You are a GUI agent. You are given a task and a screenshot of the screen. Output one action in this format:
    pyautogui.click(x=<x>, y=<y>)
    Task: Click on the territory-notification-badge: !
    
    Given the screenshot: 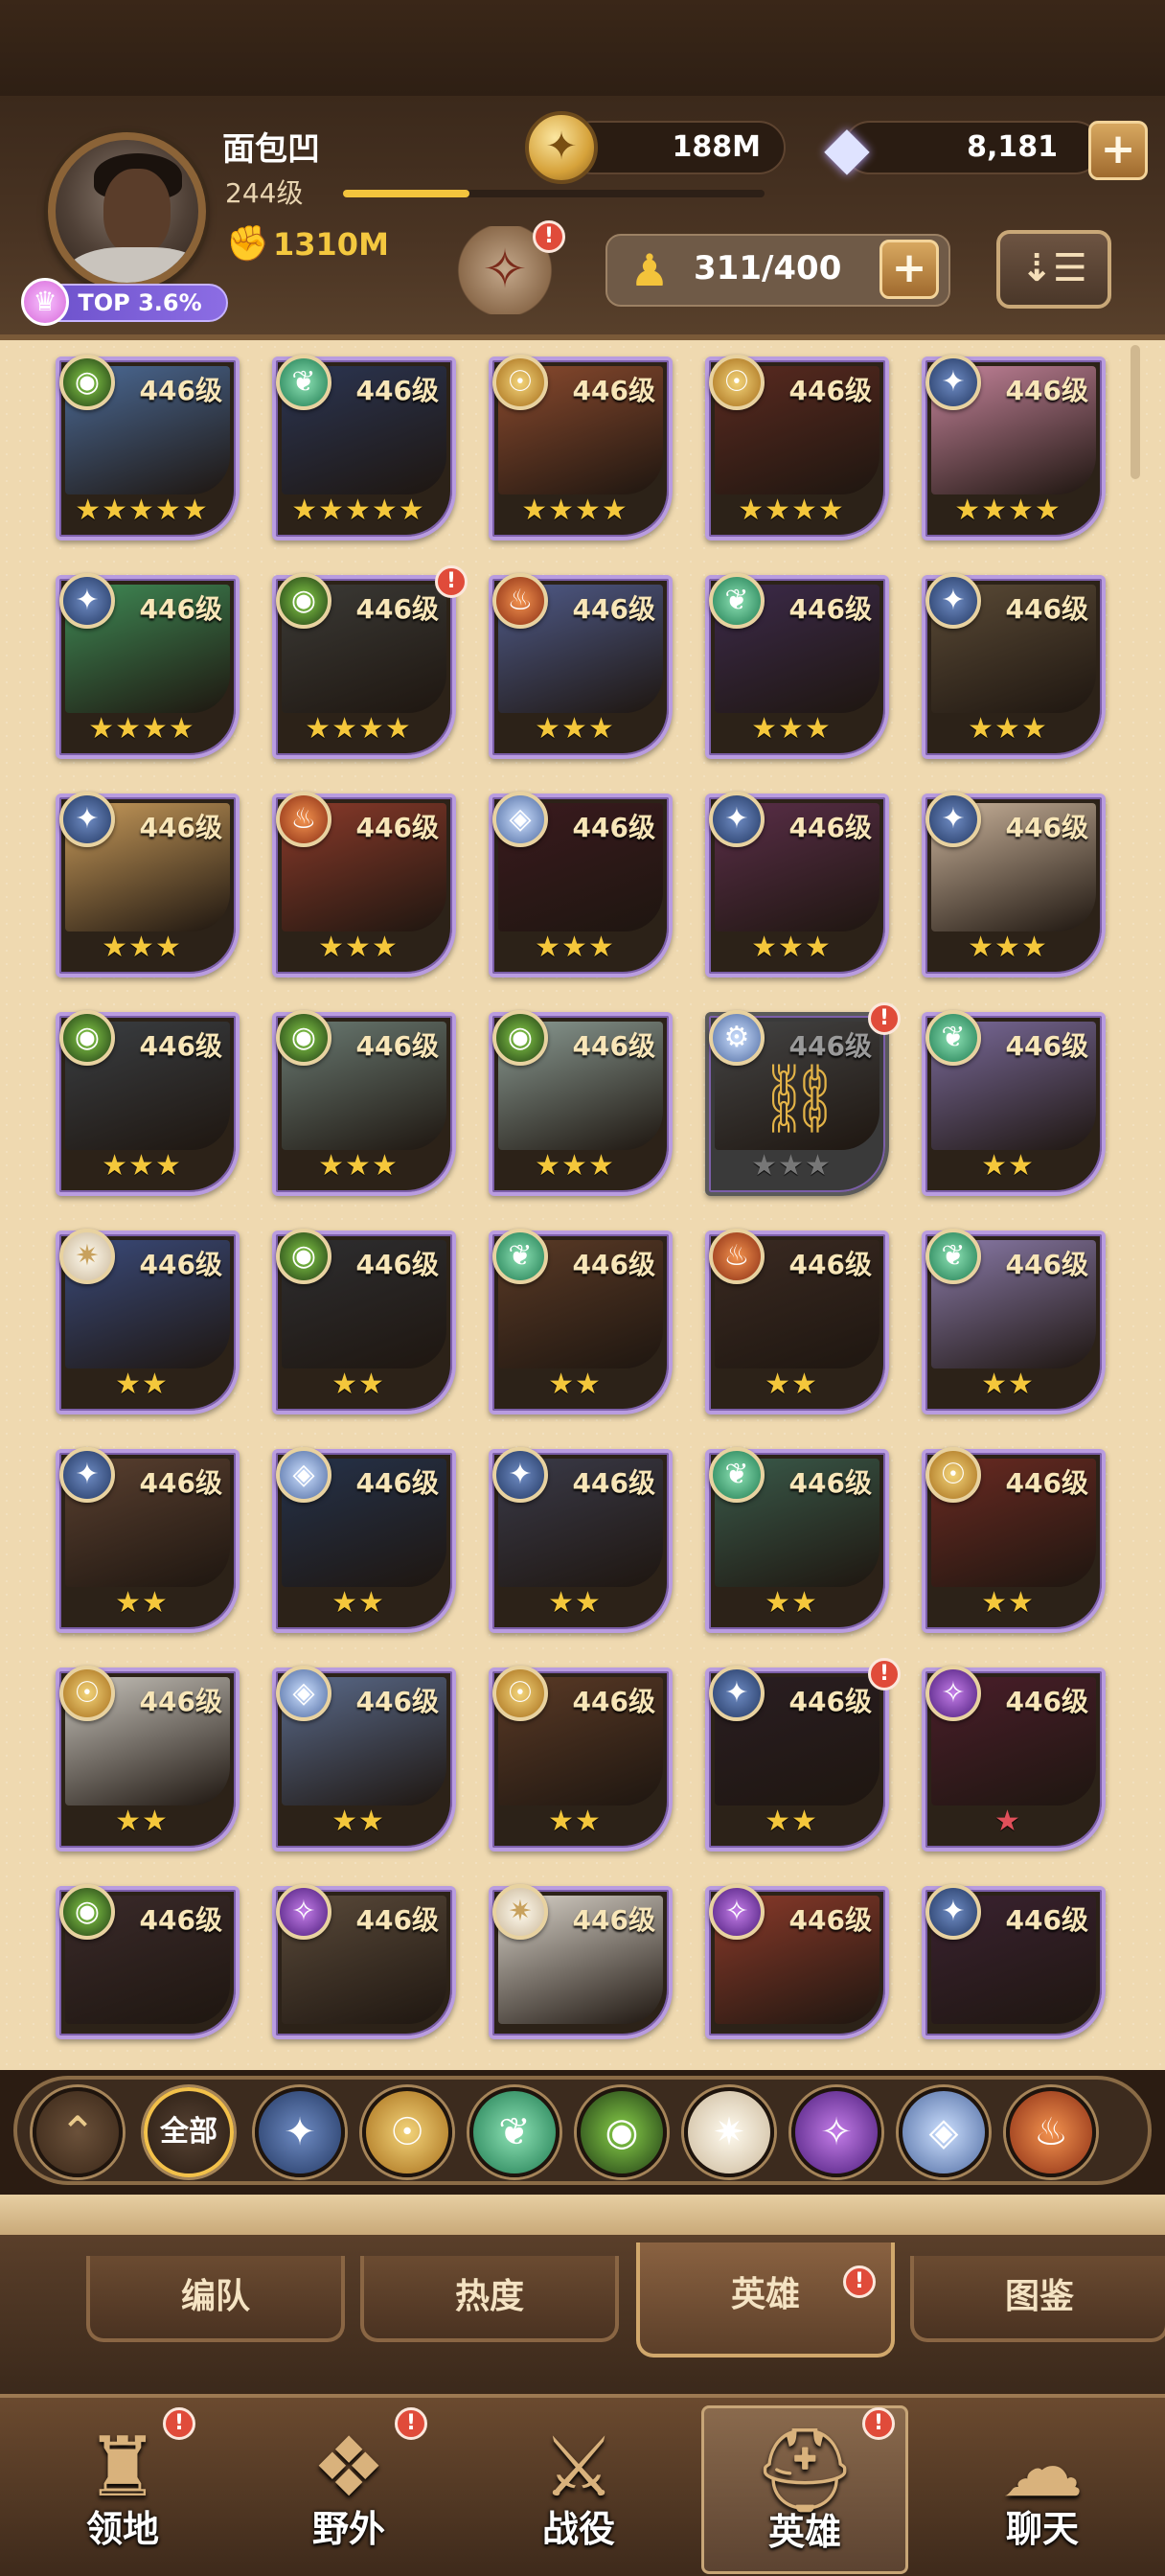 What is the action you would take?
    pyautogui.click(x=179, y=2423)
    